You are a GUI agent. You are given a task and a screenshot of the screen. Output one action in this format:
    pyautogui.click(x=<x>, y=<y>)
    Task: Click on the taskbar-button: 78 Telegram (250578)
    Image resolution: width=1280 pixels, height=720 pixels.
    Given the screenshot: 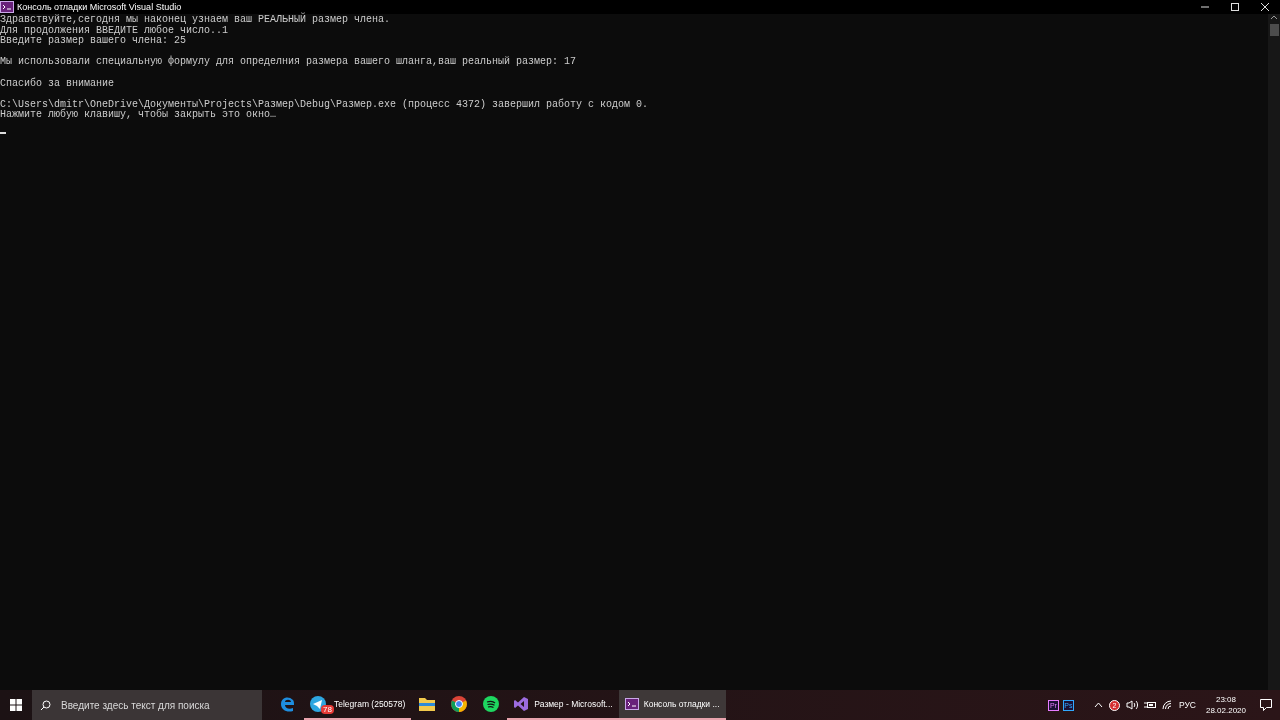 What is the action you would take?
    pyautogui.click(x=358, y=705)
    